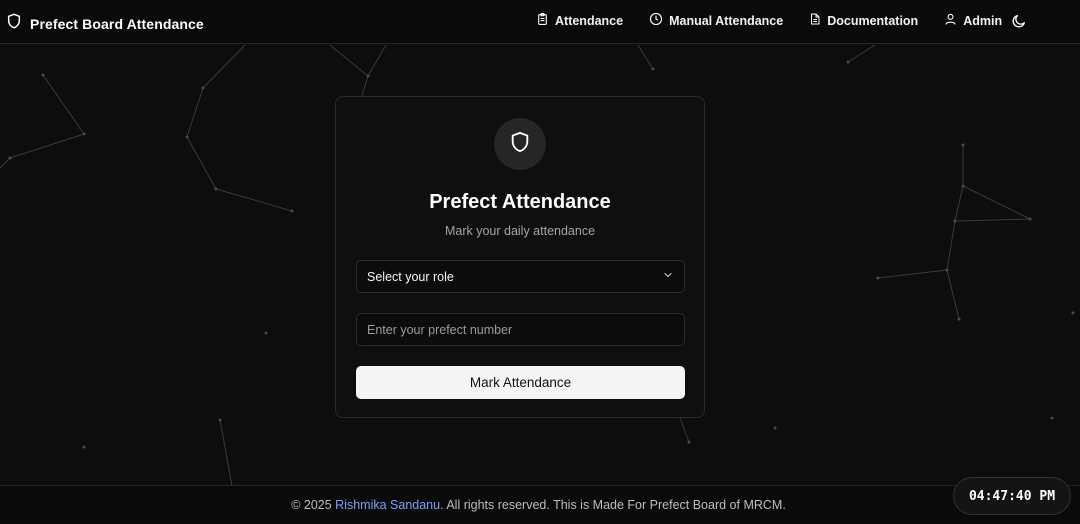 The height and width of the screenshot is (524, 1080). I want to click on clipboard-icon, so click(542, 20).